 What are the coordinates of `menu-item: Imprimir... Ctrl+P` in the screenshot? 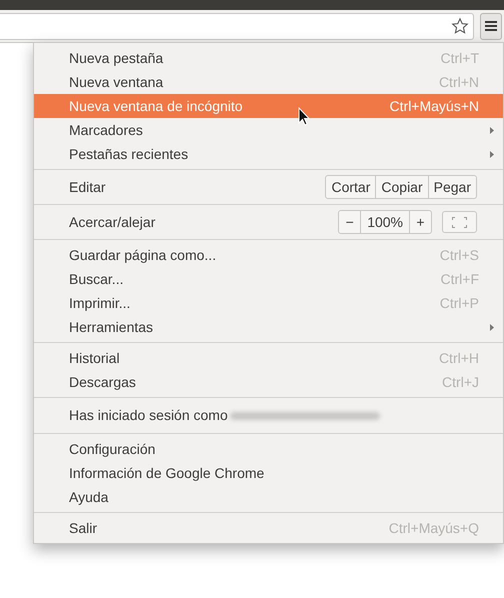 It's located at (268, 303).